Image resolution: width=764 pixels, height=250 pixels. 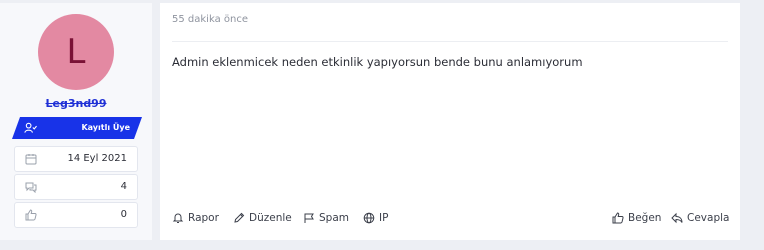 What do you see at coordinates (450, 41) in the screenshot?
I see `post-divider` at bounding box center [450, 41].